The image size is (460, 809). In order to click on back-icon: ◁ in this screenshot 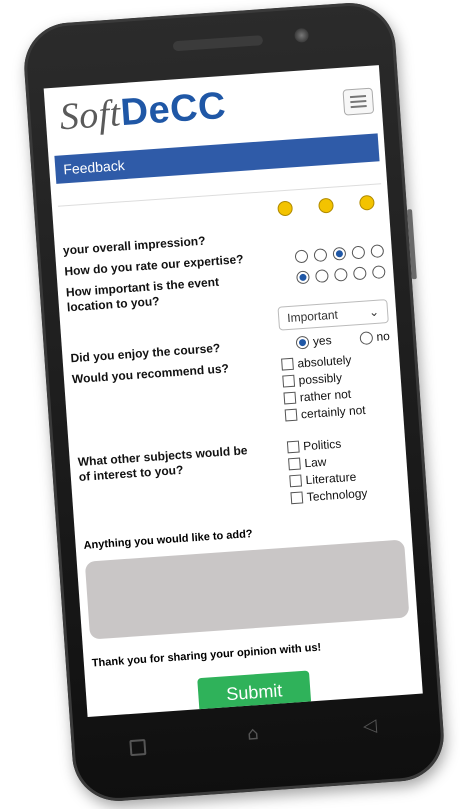, I will do `click(369, 726)`.